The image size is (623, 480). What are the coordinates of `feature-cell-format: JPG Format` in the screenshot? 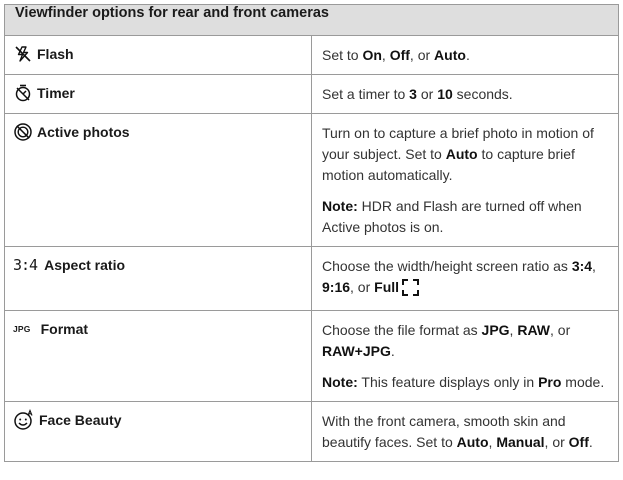 It's located at (158, 356).